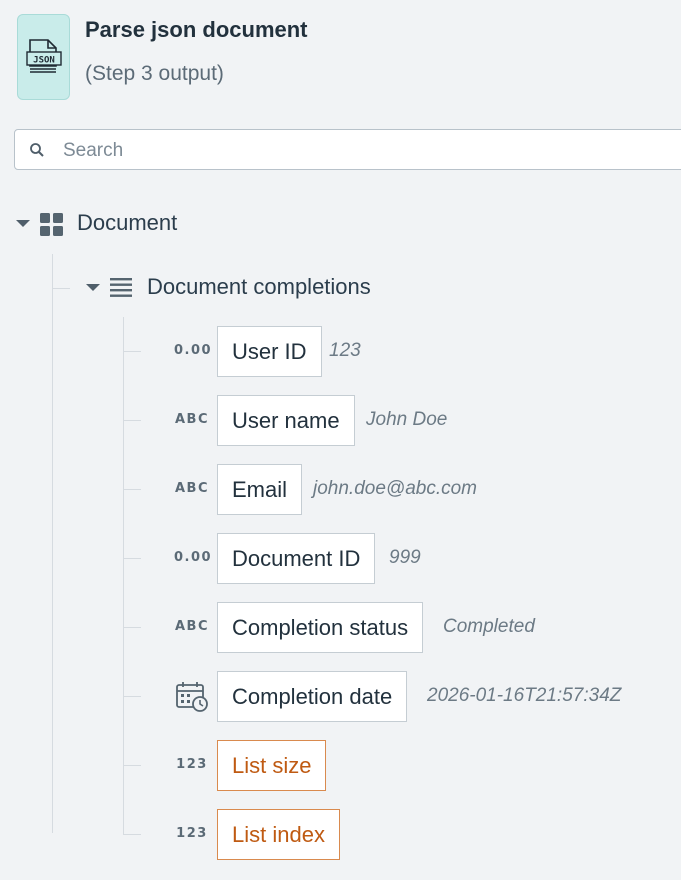  I want to click on field-row-list-size: 123 List size, so click(340, 765).